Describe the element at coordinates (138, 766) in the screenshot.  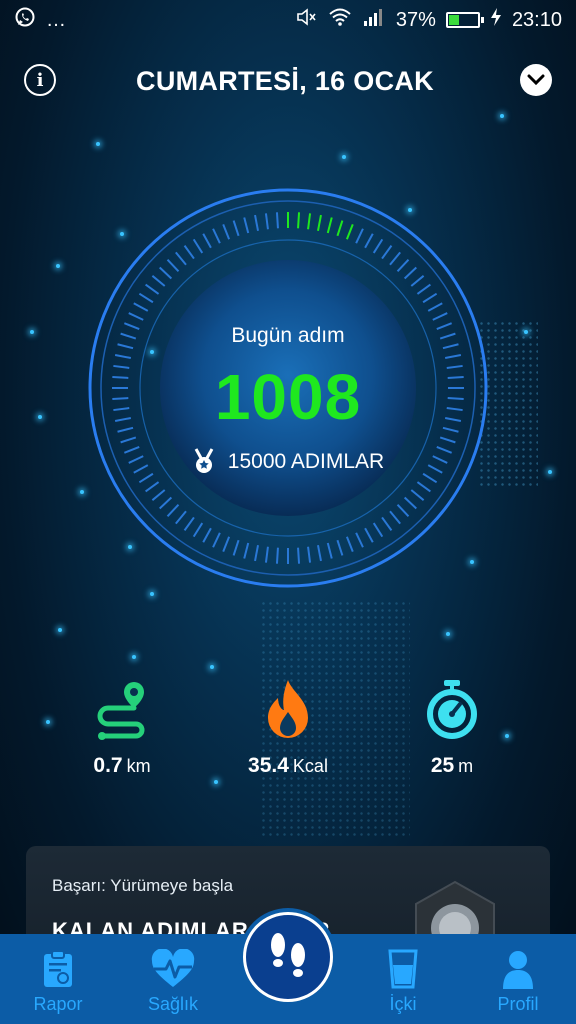
I see `distance-unit: km` at that location.